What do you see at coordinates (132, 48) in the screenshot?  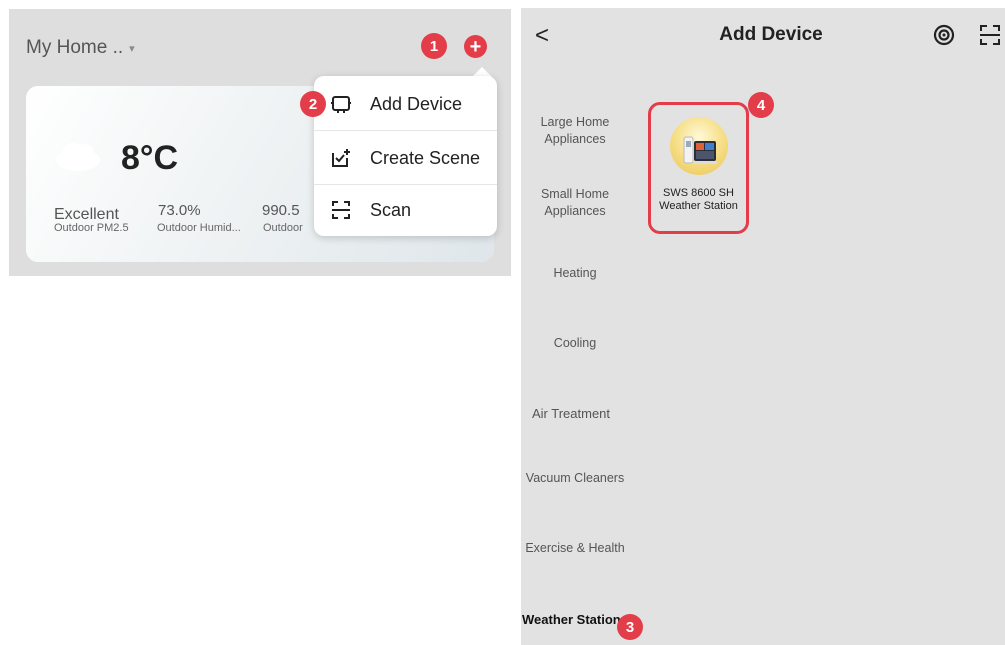 I see `caret-down-icon: ▾` at bounding box center [132, 48].